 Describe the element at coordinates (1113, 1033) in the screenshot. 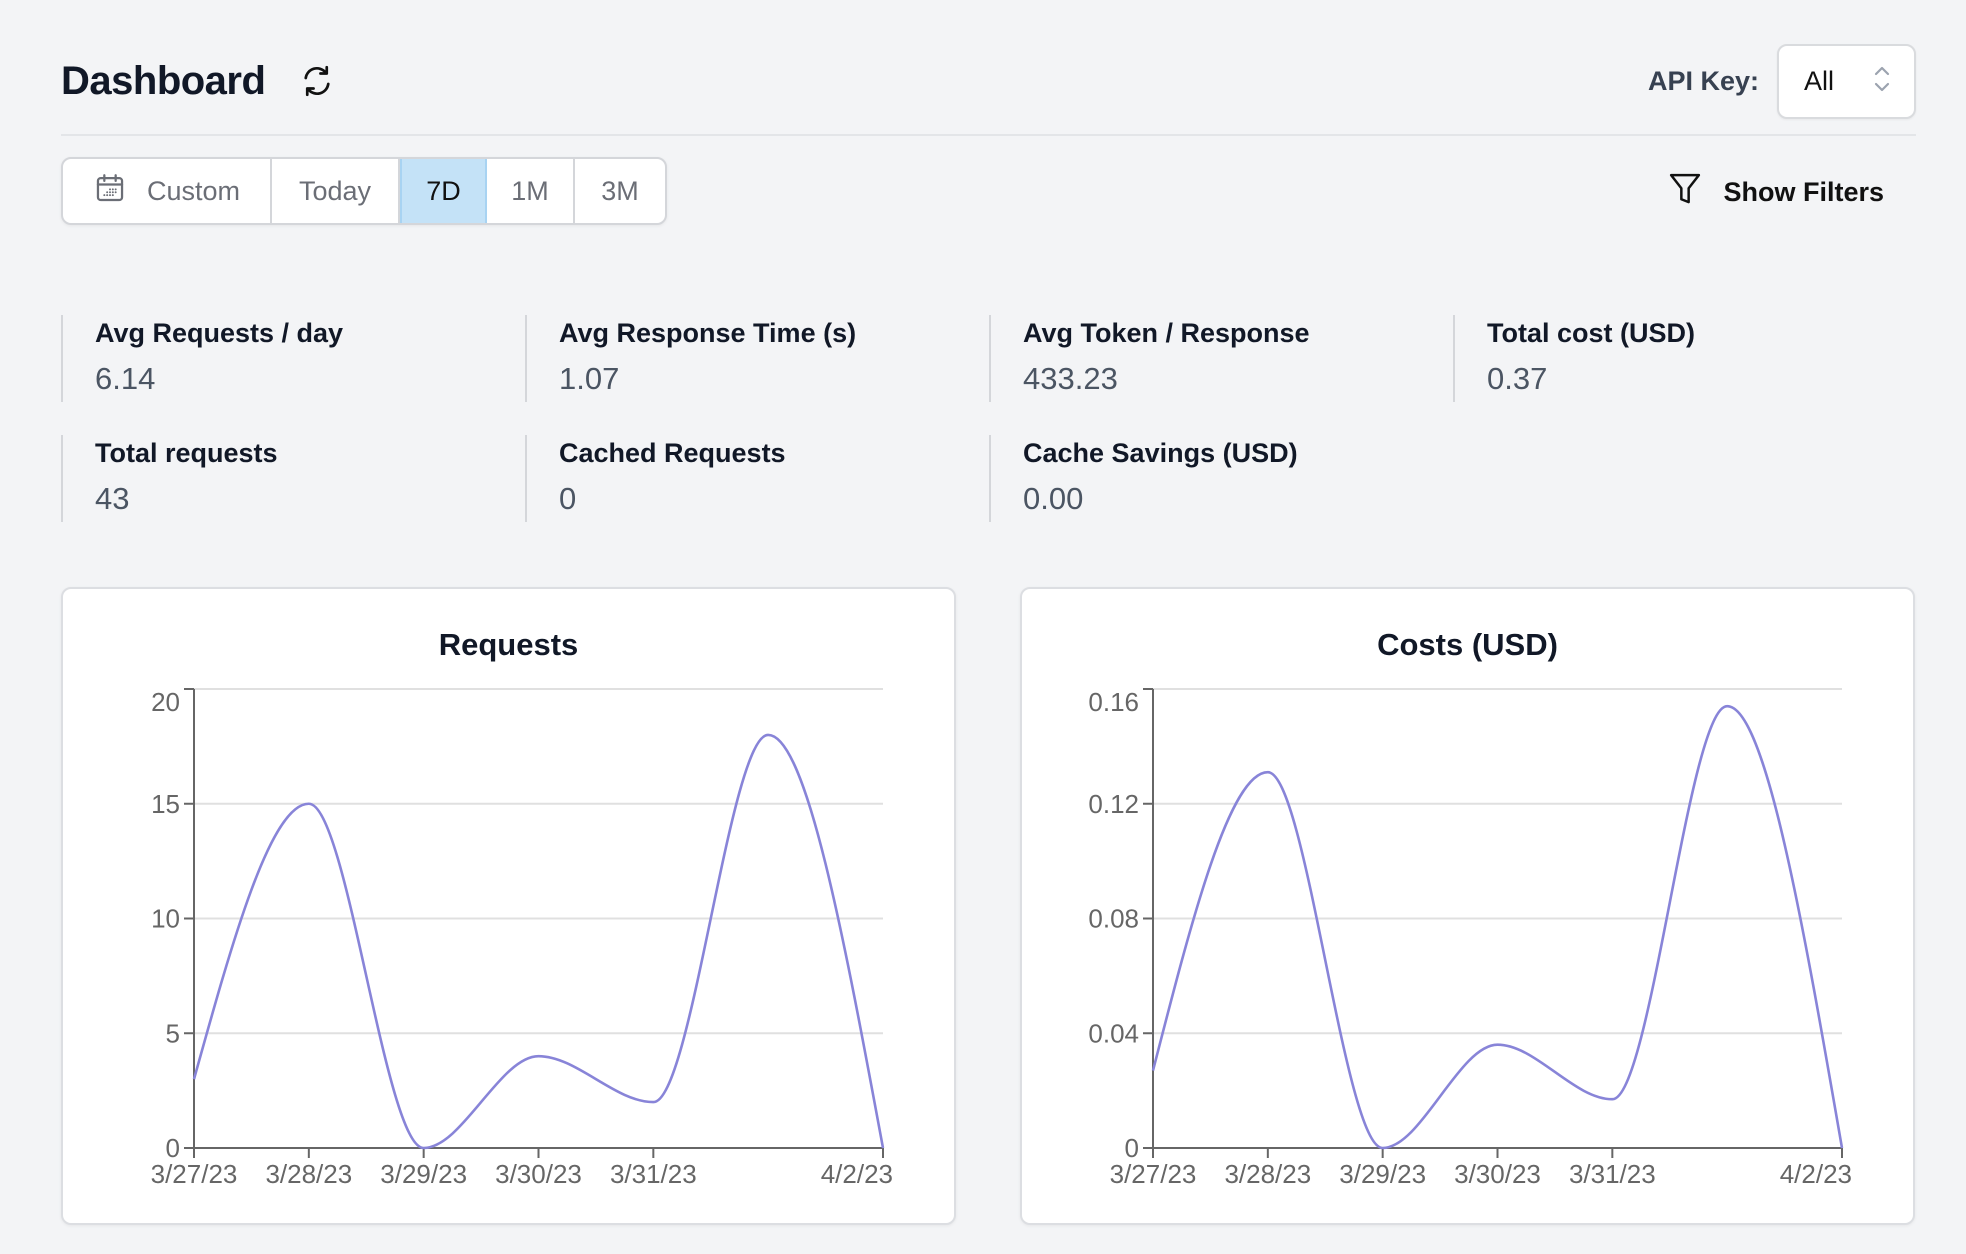

I see `y-tick-label: 0.04` at that location.